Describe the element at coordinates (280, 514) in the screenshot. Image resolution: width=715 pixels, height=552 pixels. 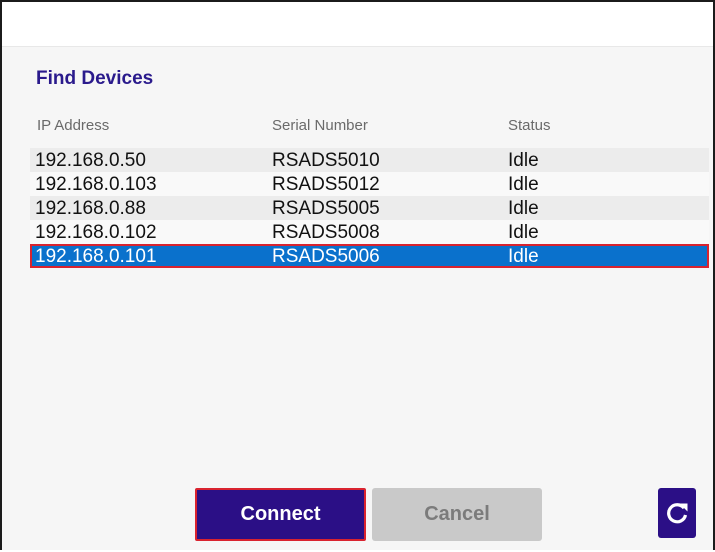
I see `connect-button: Connect` at that location.